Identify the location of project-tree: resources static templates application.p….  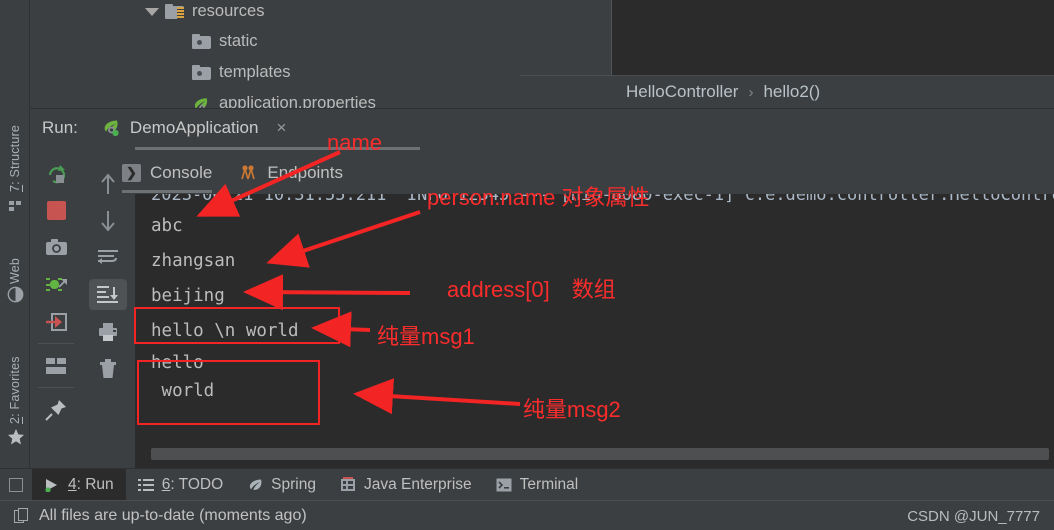
(275, 54).